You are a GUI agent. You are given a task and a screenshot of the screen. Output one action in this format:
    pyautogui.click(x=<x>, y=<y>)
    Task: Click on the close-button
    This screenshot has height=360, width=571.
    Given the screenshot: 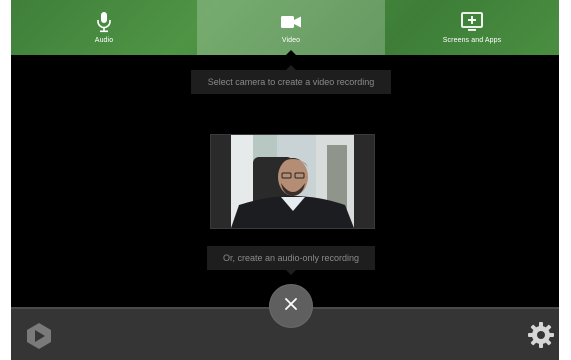 What is the action you would take?
    pyautogui.click(x=291, y=306)
    